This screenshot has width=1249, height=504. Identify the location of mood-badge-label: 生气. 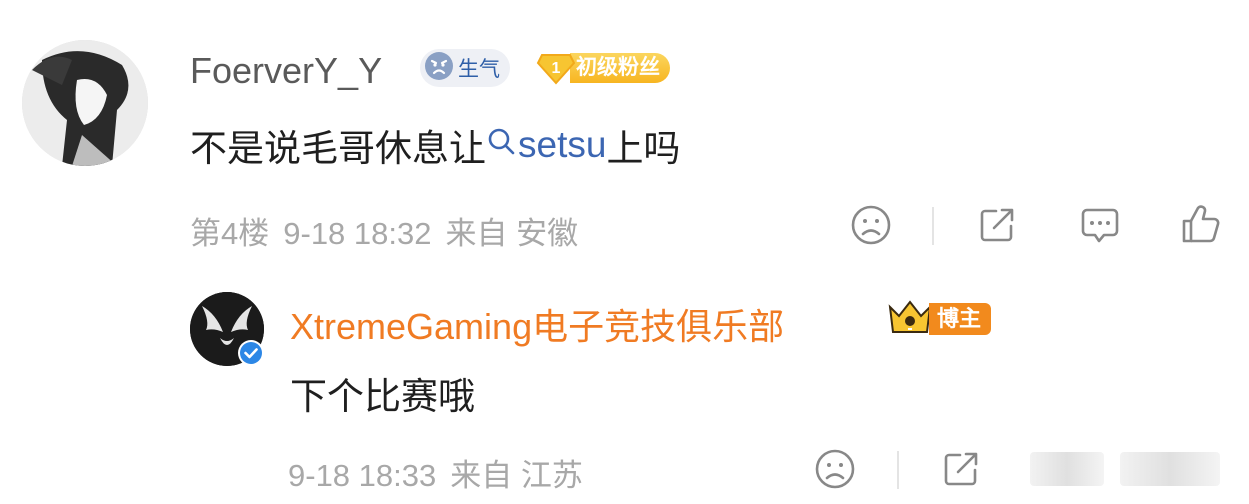
(479, 69).